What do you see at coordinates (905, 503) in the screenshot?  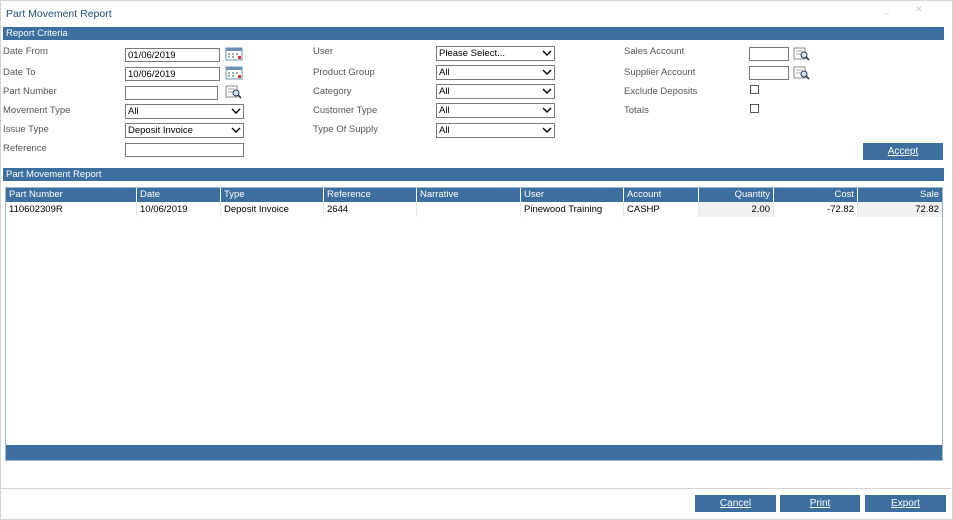 I see `export-button: Export` at bounding box center [905, 503].